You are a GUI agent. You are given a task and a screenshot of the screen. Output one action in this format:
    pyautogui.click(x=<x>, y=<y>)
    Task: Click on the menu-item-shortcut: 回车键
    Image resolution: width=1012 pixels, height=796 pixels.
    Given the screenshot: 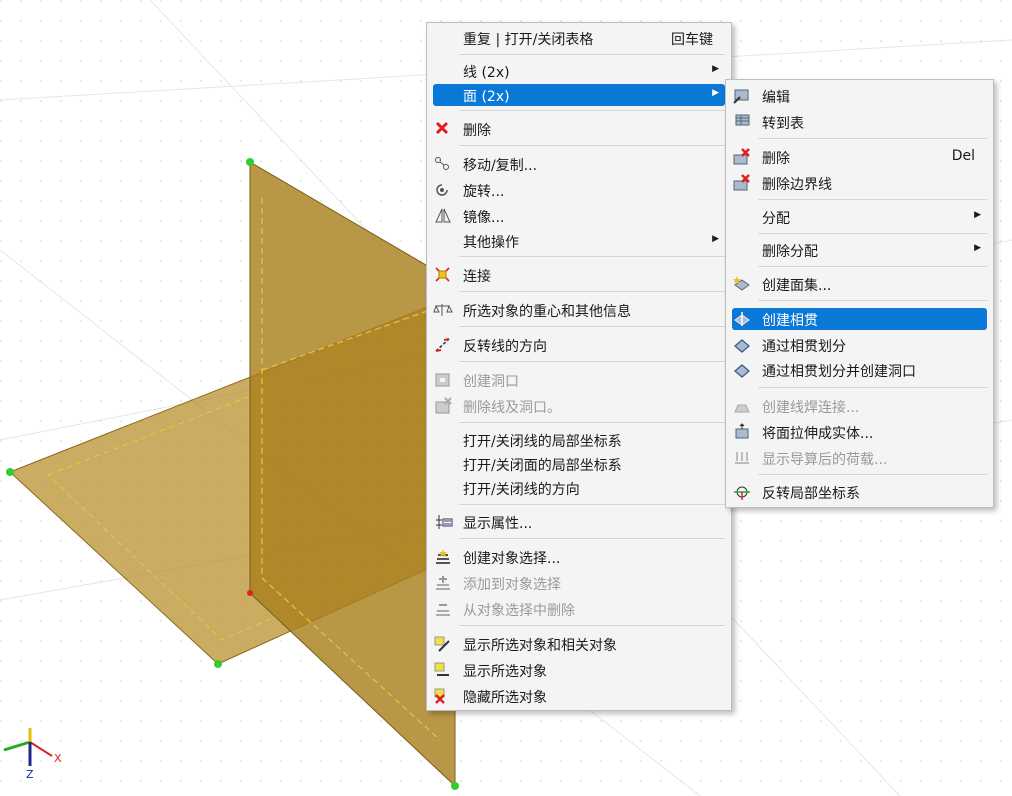 What is the action you would take?
    pyautogui.click(x=692, y=40)
    